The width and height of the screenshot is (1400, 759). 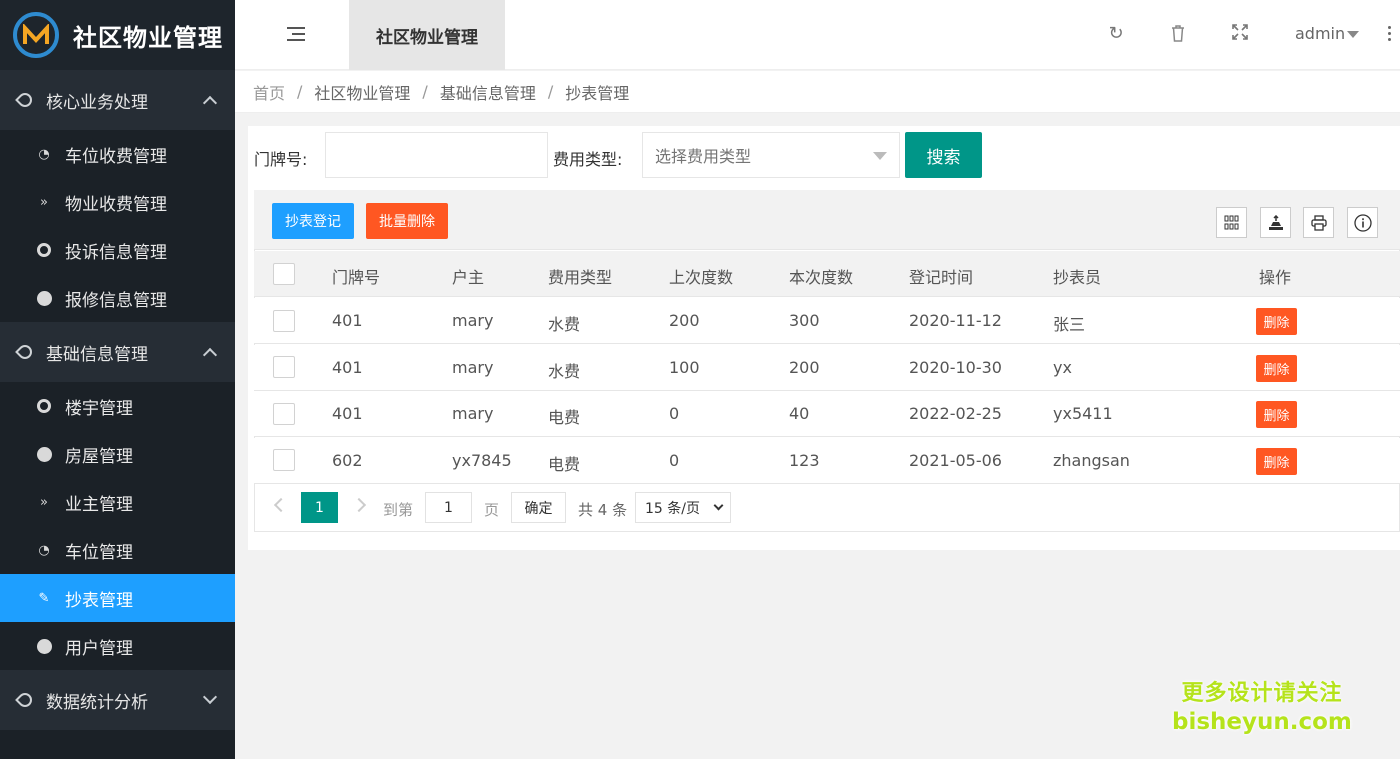 What do you see at coordinates (448, 507) in the screenshot?
I see `goto-page-input: 1` at bounding box center [448, 507].